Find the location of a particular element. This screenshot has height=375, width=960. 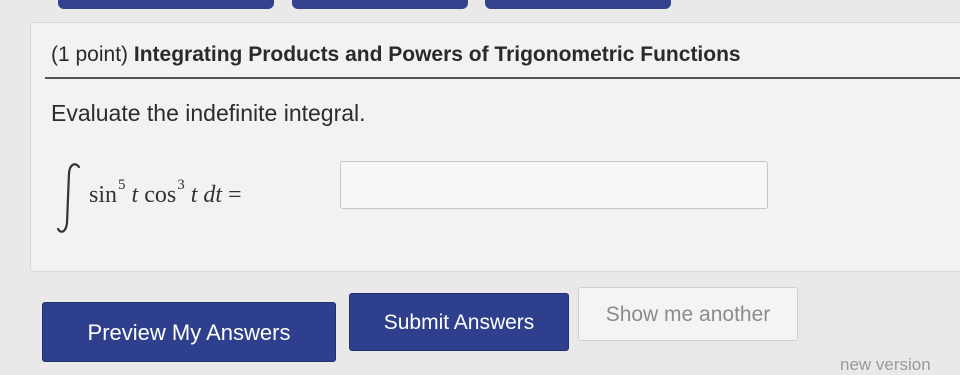

cos-function: cos is located at coordinates (160, 195).